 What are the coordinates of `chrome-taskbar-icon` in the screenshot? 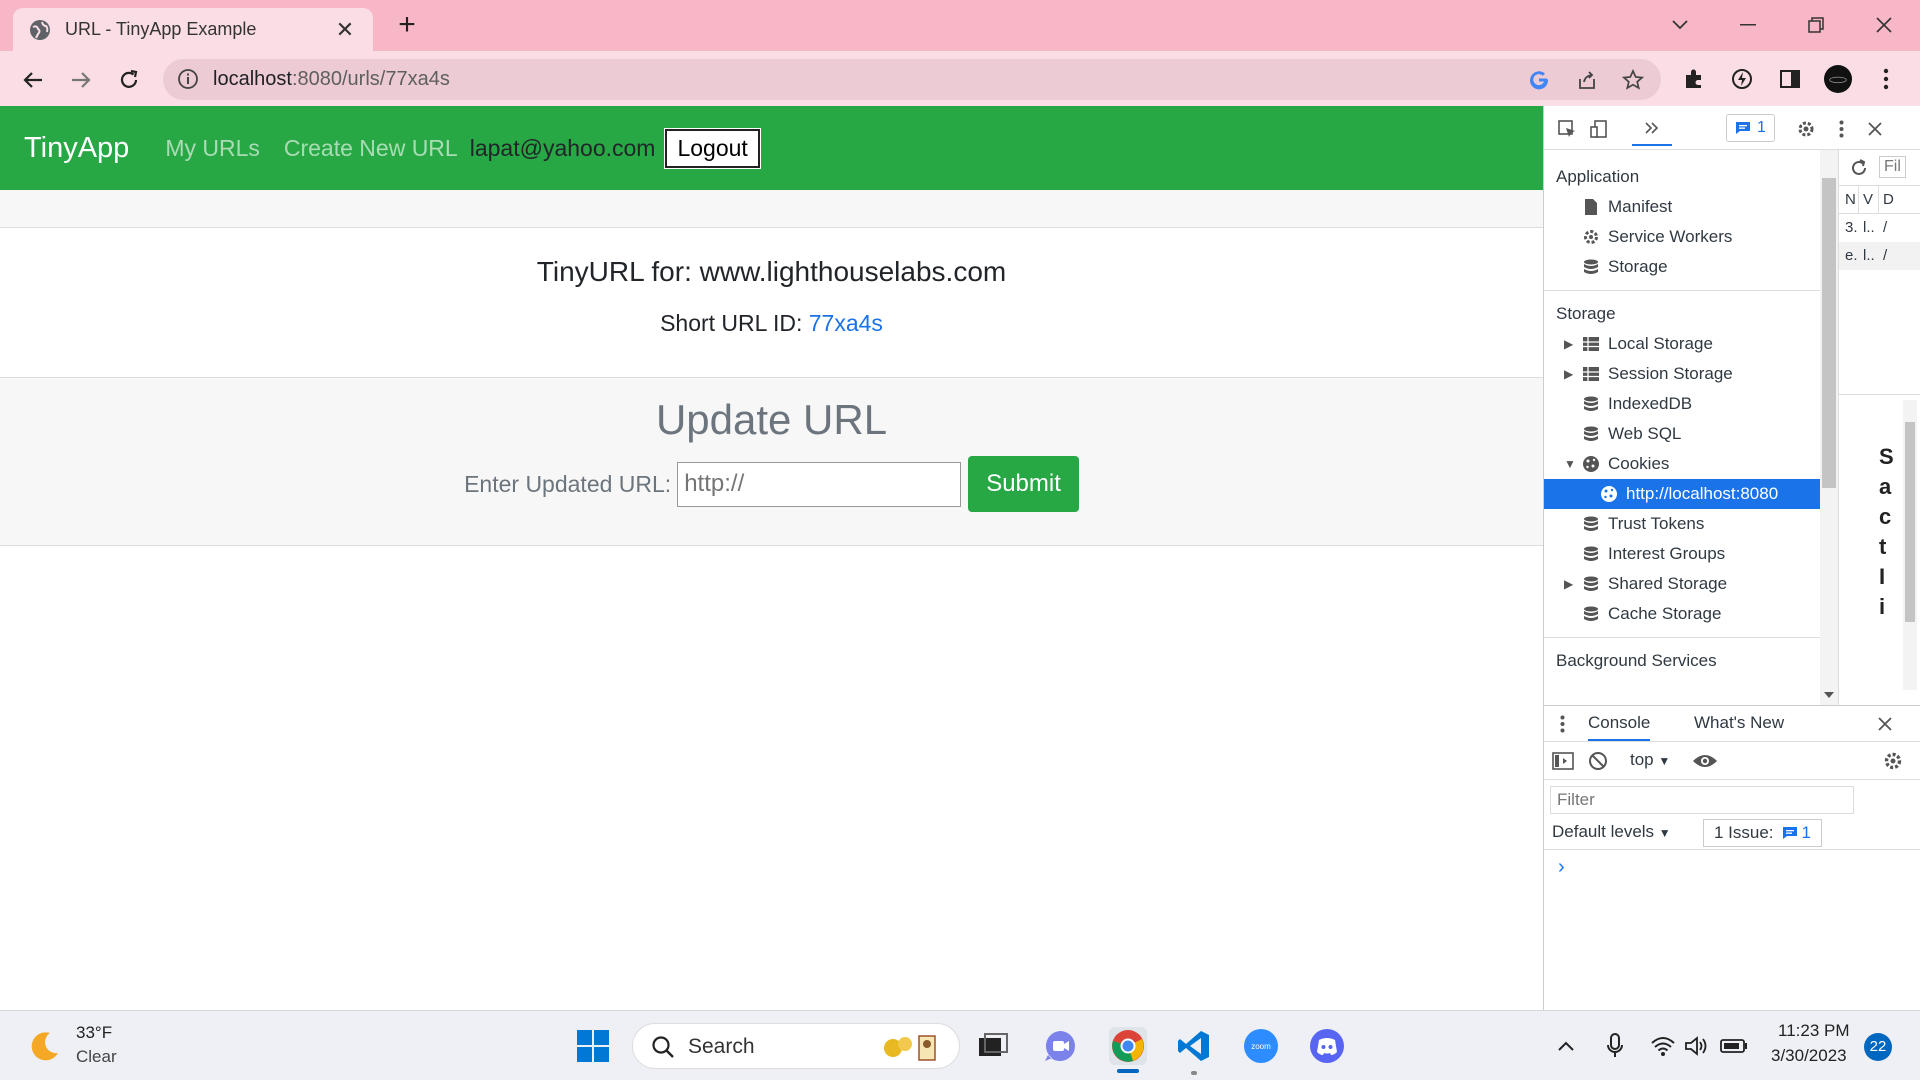 It's located at (1128, 1046).